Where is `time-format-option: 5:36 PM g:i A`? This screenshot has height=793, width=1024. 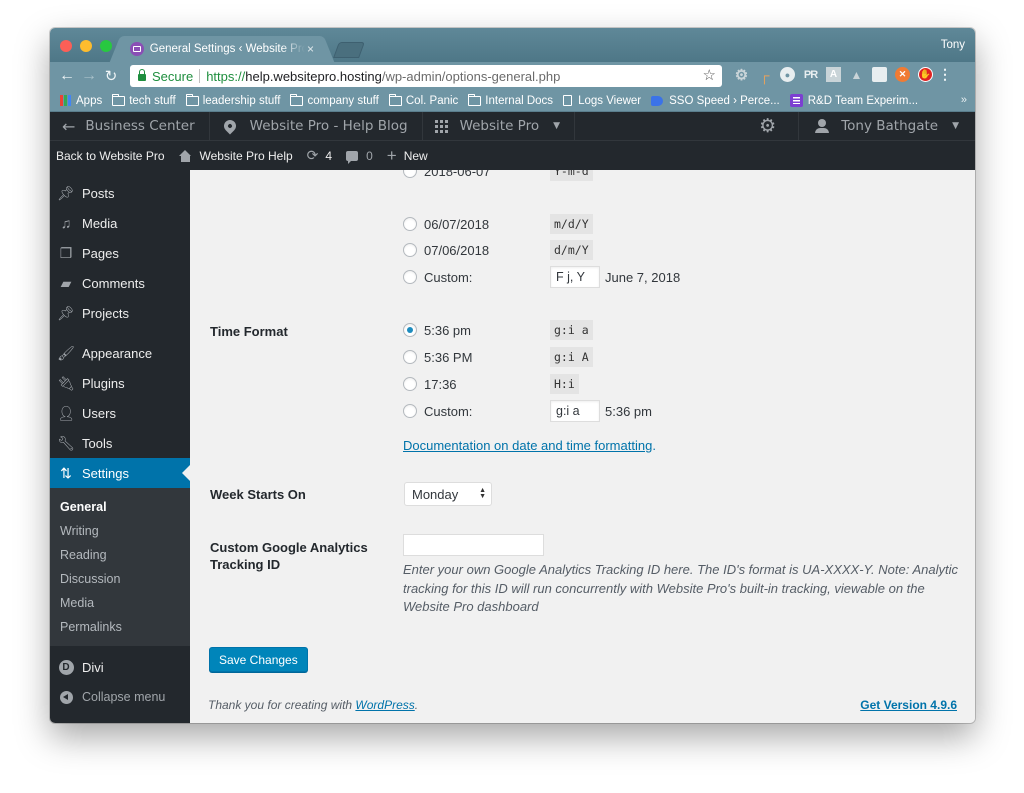 time-format-option: 5:36 PM g:i A is located at coordinates (498, 357).